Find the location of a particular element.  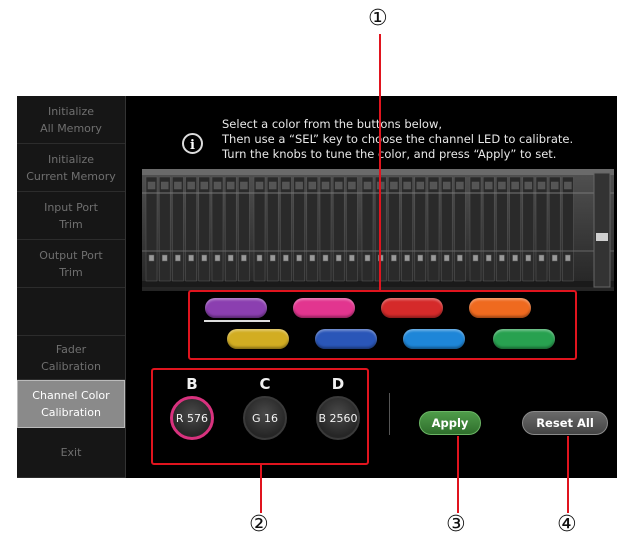

callout-box-knobs is located at coordinates (260, 416).